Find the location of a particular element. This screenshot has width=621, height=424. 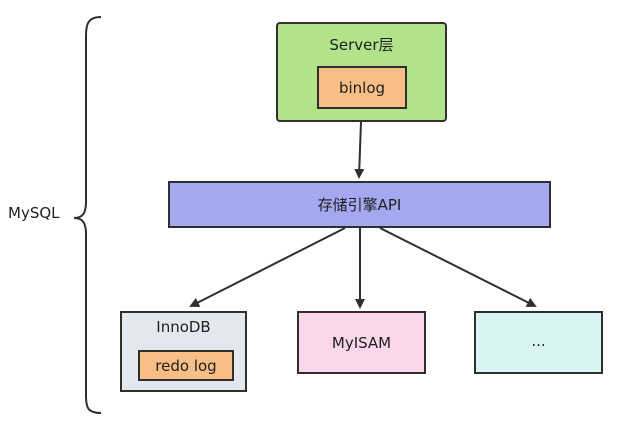

server-layer-box: Server层 binlog is located at coordinates (361, 72).